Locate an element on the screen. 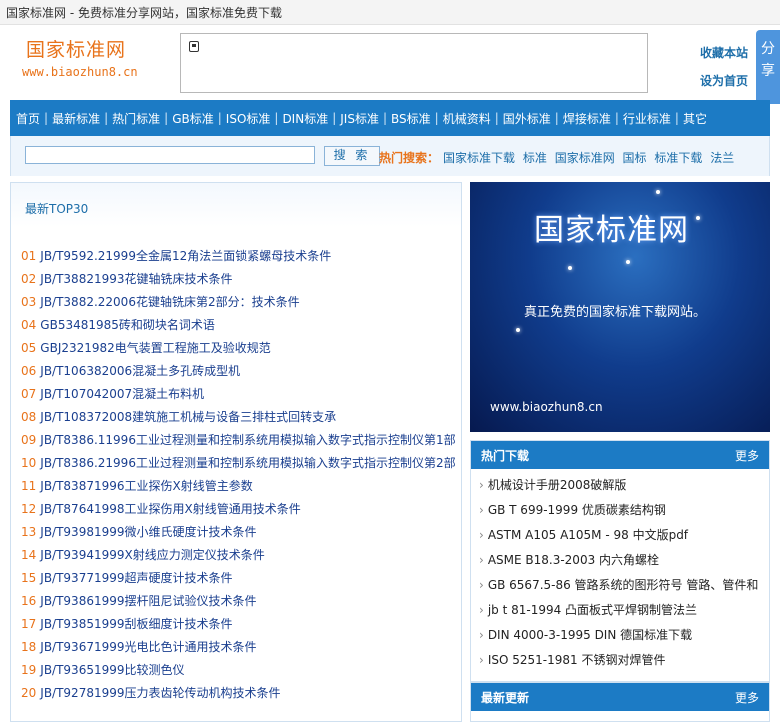 The image size is (780, 722). top30-item-link: JB/T92781999压力表齿轮传动机构技术条件 is located at coordinates (160, 693).